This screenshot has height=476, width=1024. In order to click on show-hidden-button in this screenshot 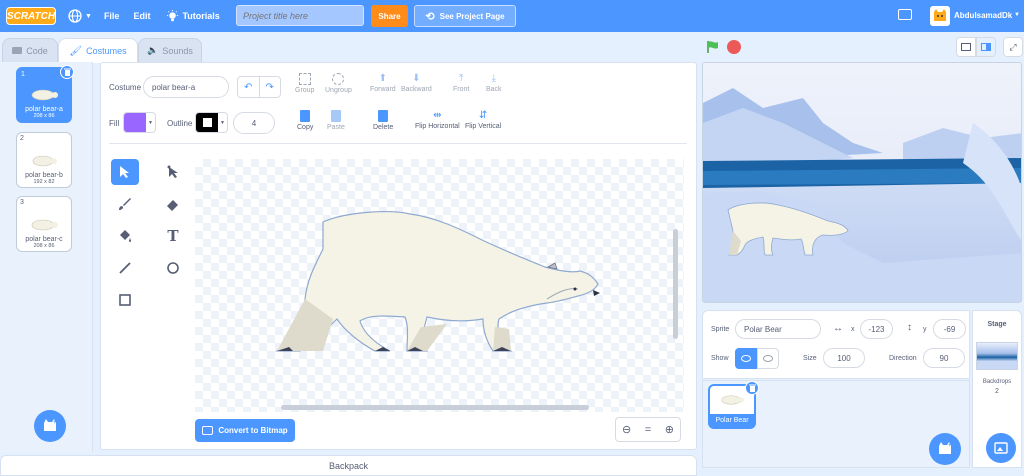, I will do `click(768, 358)`.